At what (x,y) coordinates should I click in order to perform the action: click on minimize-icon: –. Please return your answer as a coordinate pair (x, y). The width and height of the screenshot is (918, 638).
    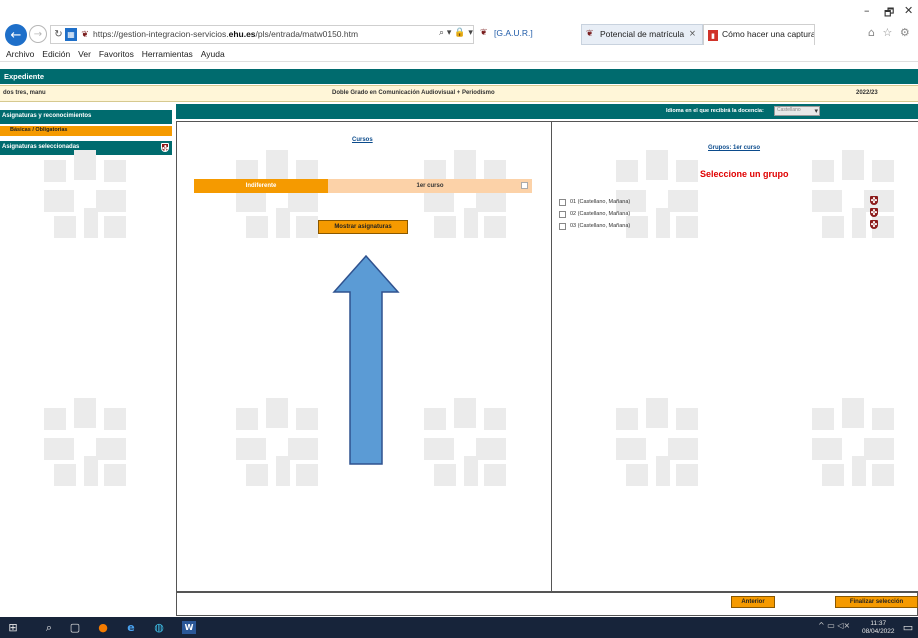
    Looking at the image, I should click on (867, 10).